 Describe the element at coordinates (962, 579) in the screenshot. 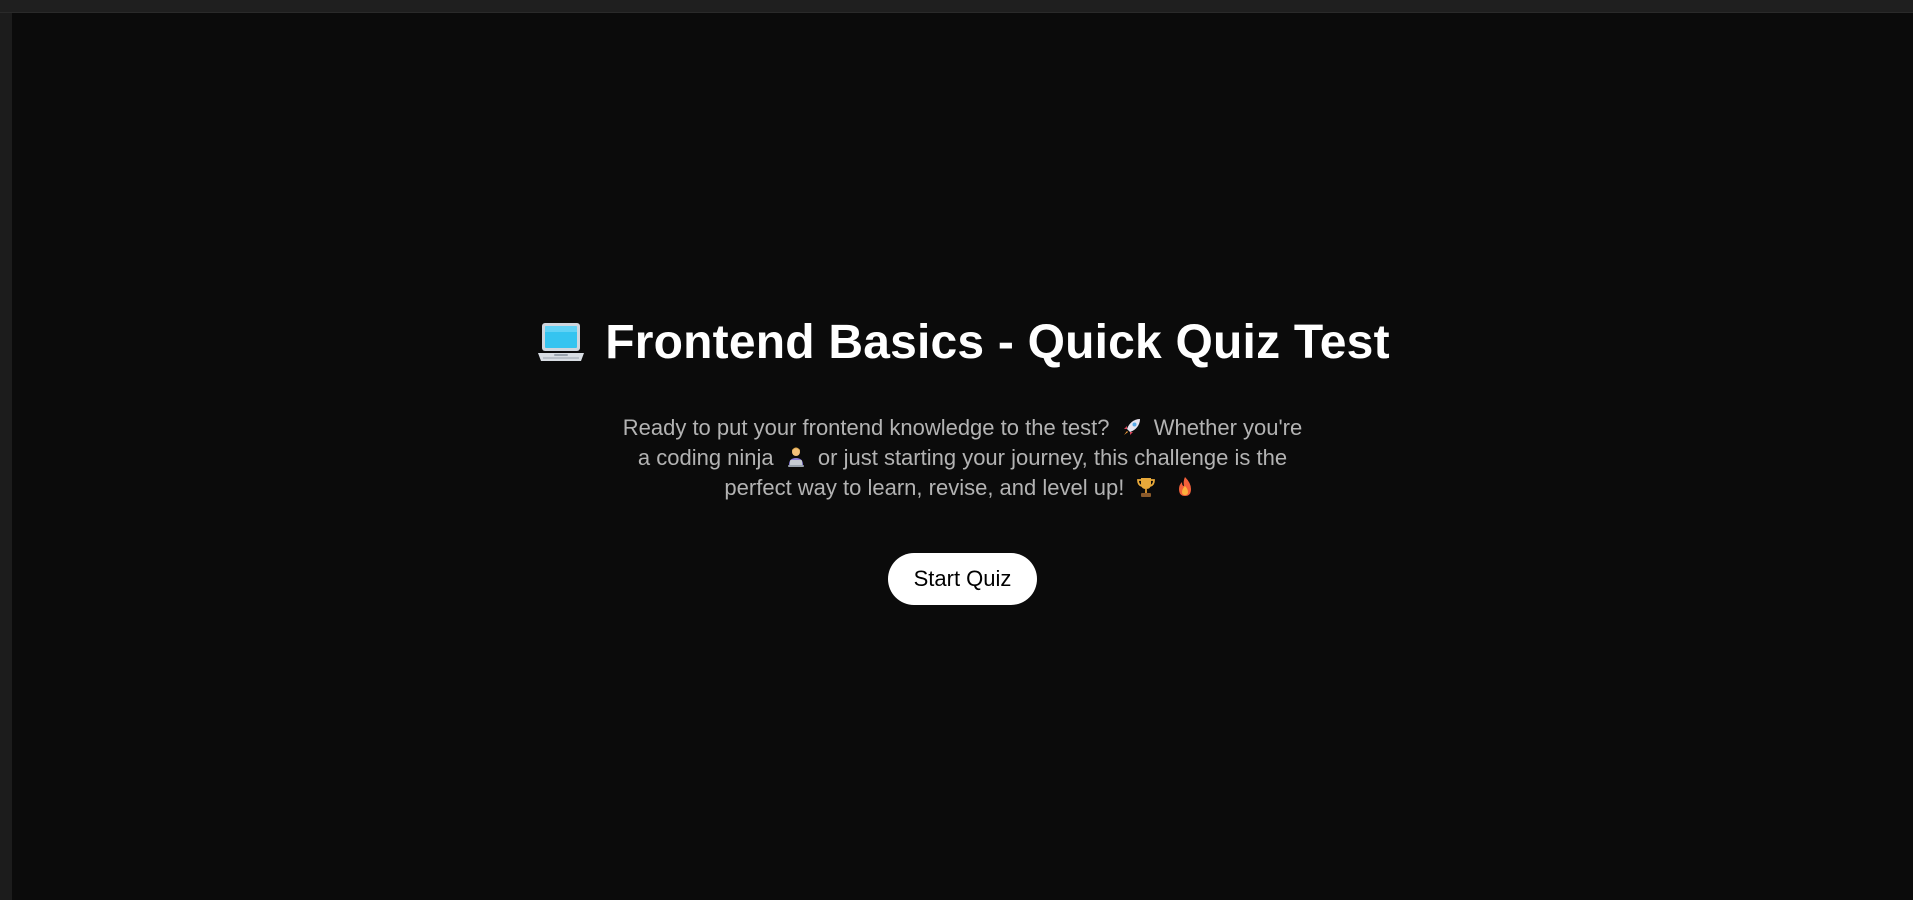

I see `start-quiz-button: Start Quiz` at that location.